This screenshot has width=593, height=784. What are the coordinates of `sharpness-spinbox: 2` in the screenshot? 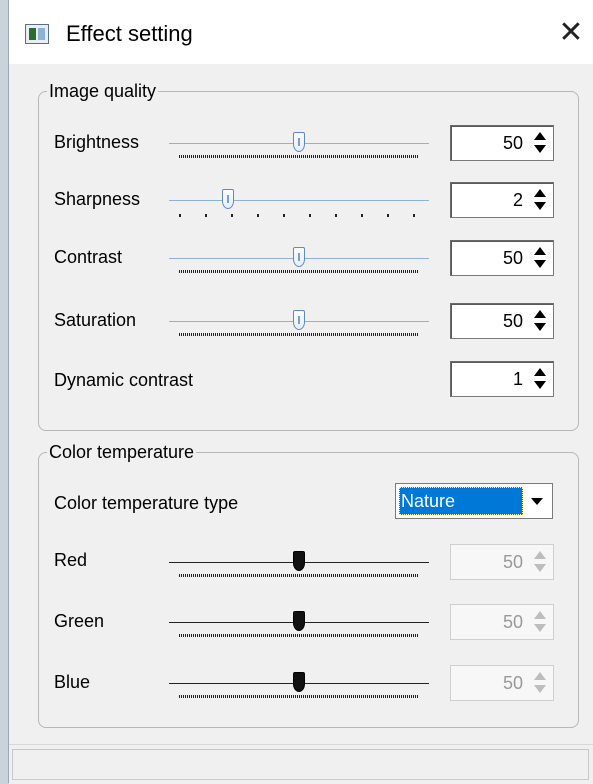 It's located at (502, 200).